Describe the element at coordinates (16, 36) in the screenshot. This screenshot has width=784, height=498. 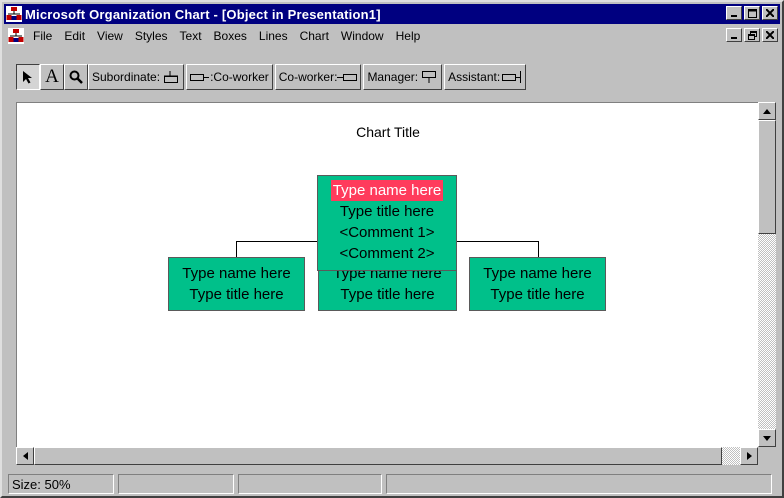
I see `document-menu-icon` at that location.